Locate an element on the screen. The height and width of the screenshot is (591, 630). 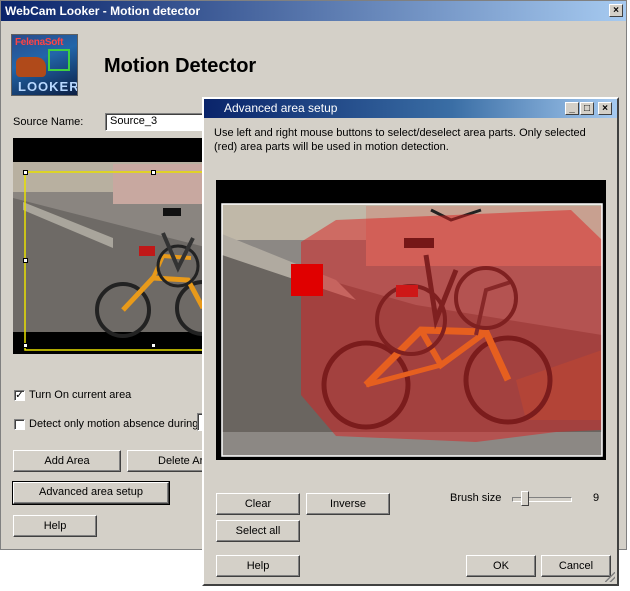
brush-slider-thumb is located at coordinates (525, 498).